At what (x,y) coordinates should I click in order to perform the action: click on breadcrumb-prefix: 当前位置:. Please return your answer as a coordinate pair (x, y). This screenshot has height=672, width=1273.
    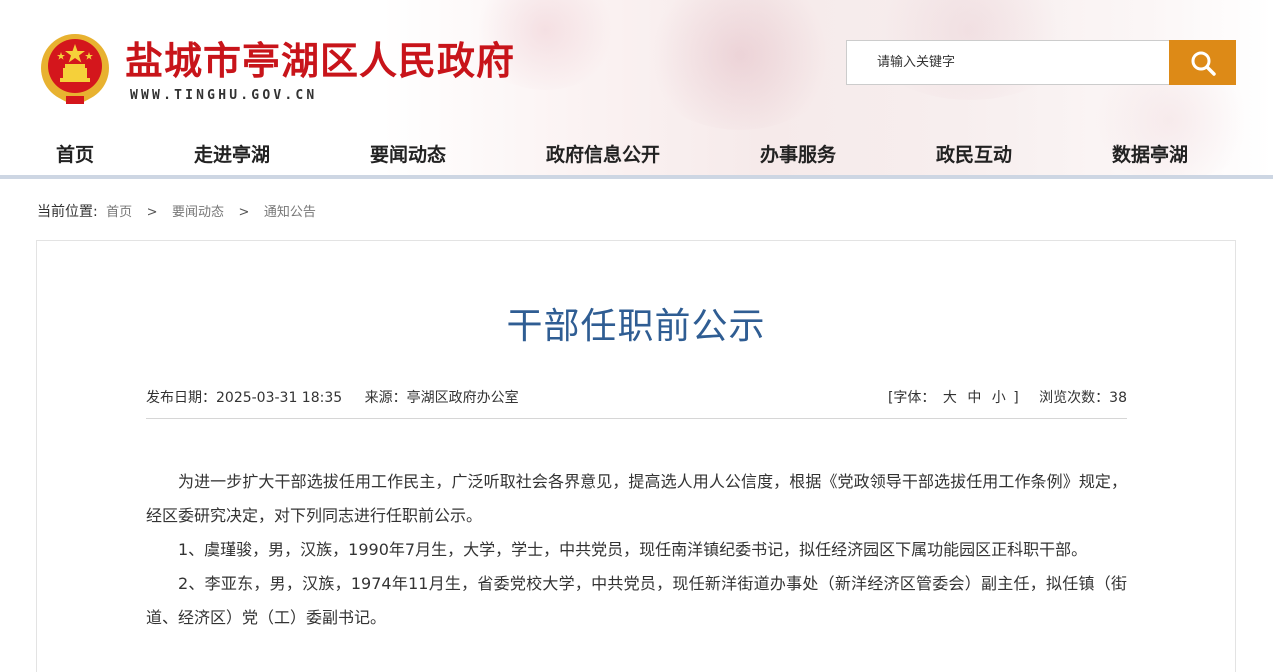
    Looking at the image, I should click on (67, 212).